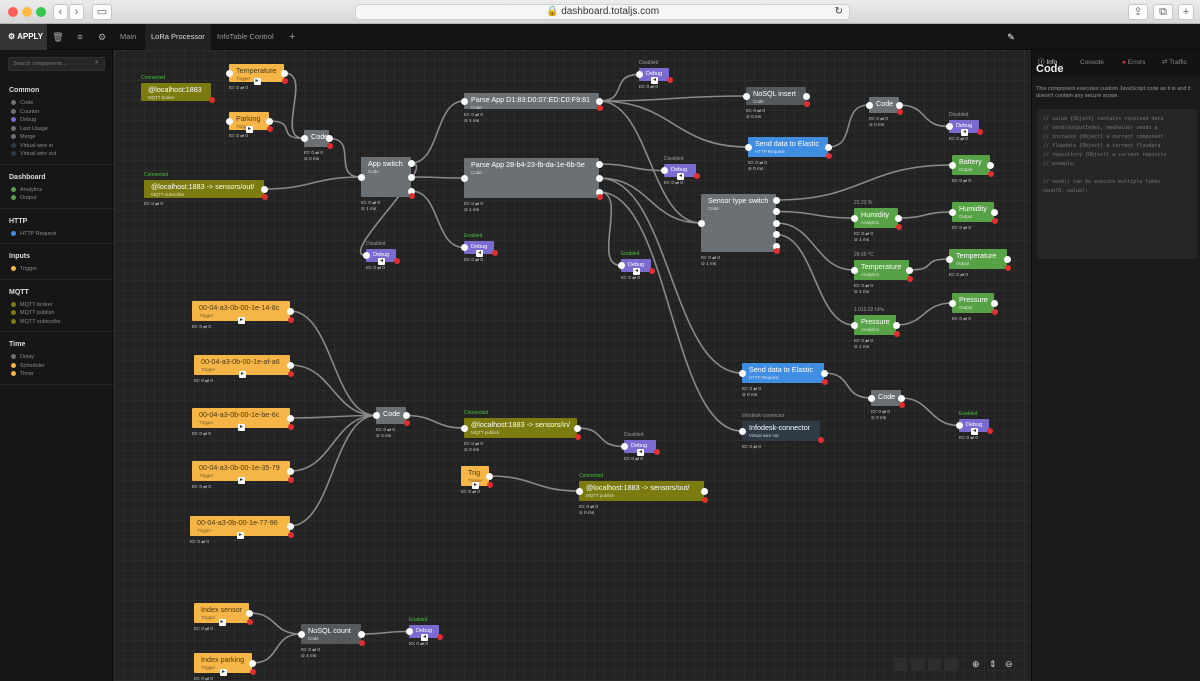 This screenshot has height=681, width=1200. What do you see at coordinates (391, 415) in the screenshot?
I see `node-code3: Code` at bounding box center [391, 415].